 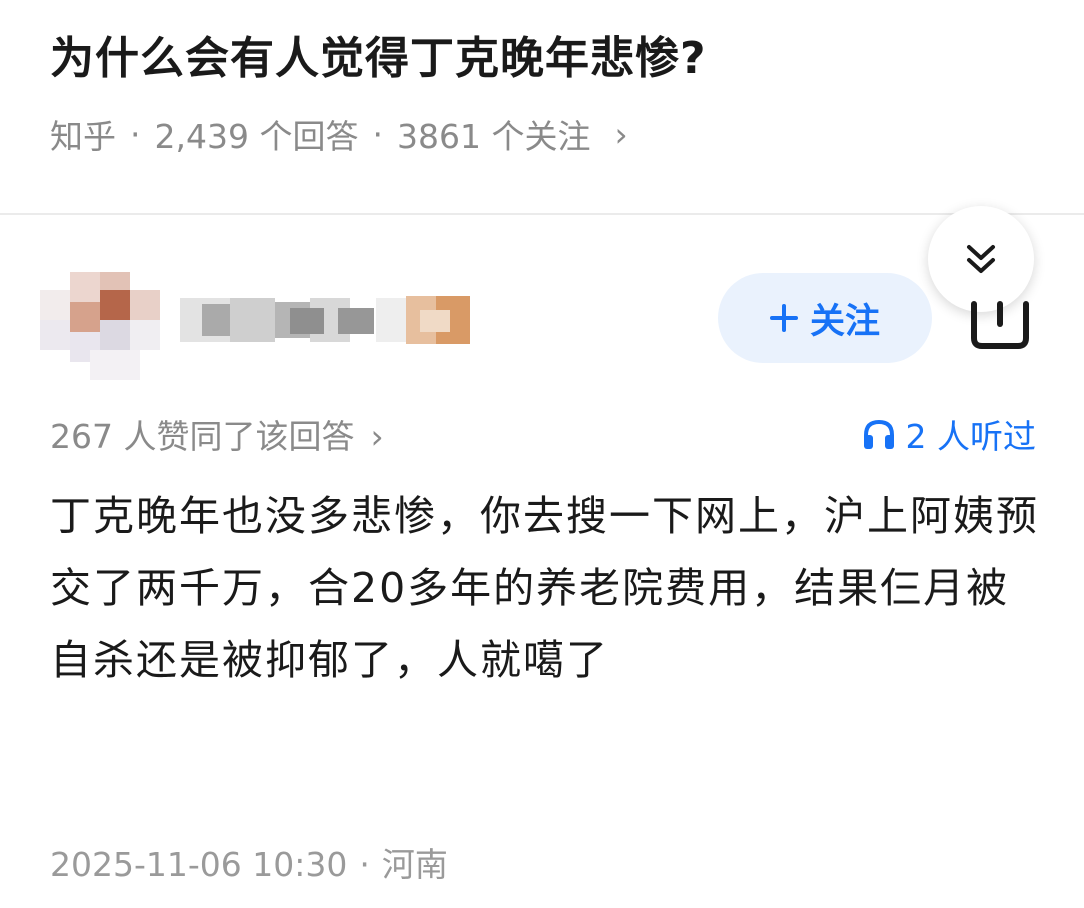 What do you see at coordinates (844, 321) in the screenshot?
I see `follow-label: 关注` at bounding box center [844, 321].